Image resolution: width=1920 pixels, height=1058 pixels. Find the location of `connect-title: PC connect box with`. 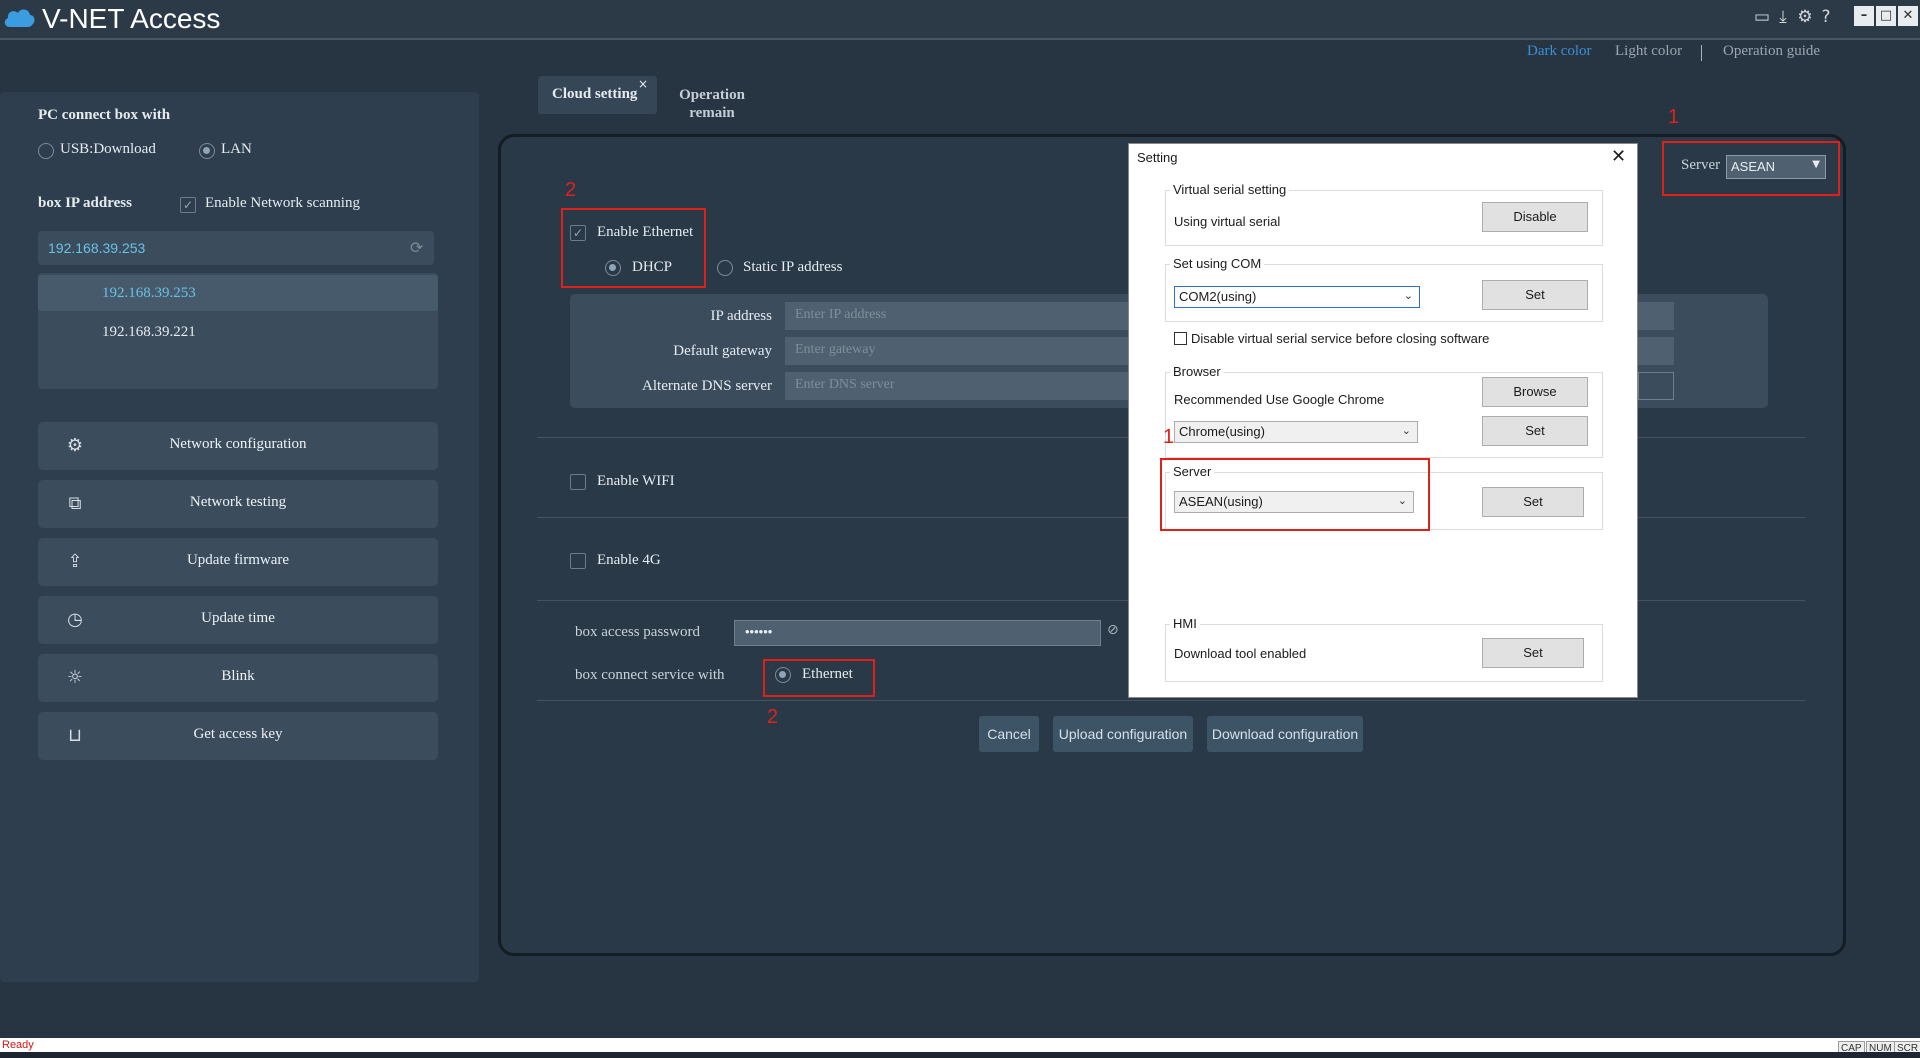

connect-title: PC connect box with is located at coordinates (104, 115).